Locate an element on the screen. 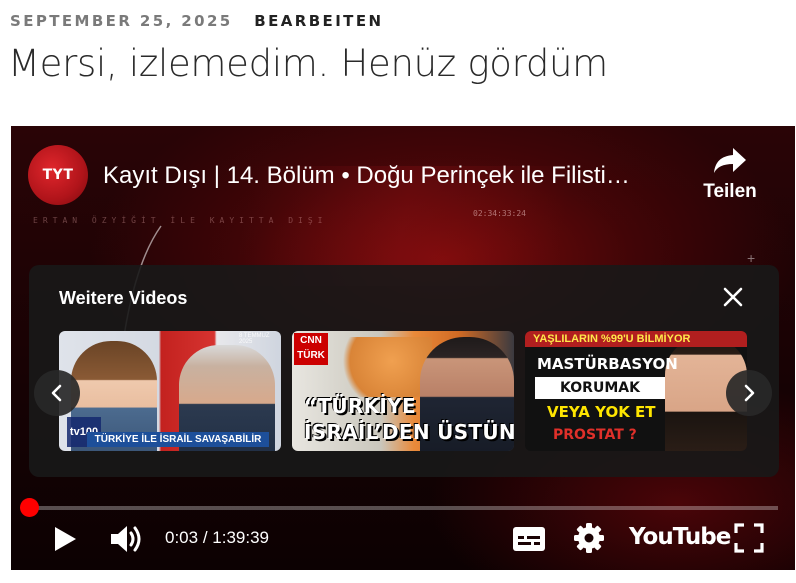 This screenshot has height=583, width=796. post-date: SEPTEMBER 25, 2025 is located at coordinates (121, 21).